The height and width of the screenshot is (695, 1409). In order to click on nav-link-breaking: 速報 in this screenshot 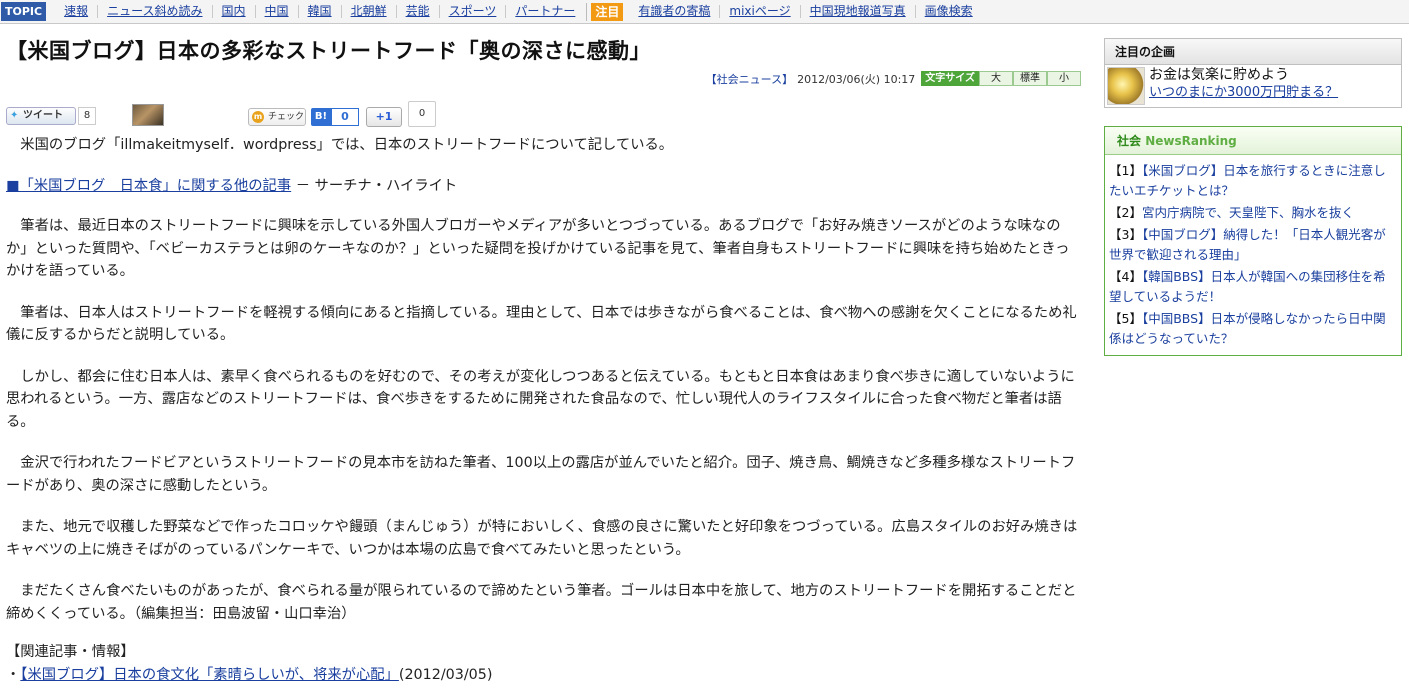, I will do `click(77, 11)`.